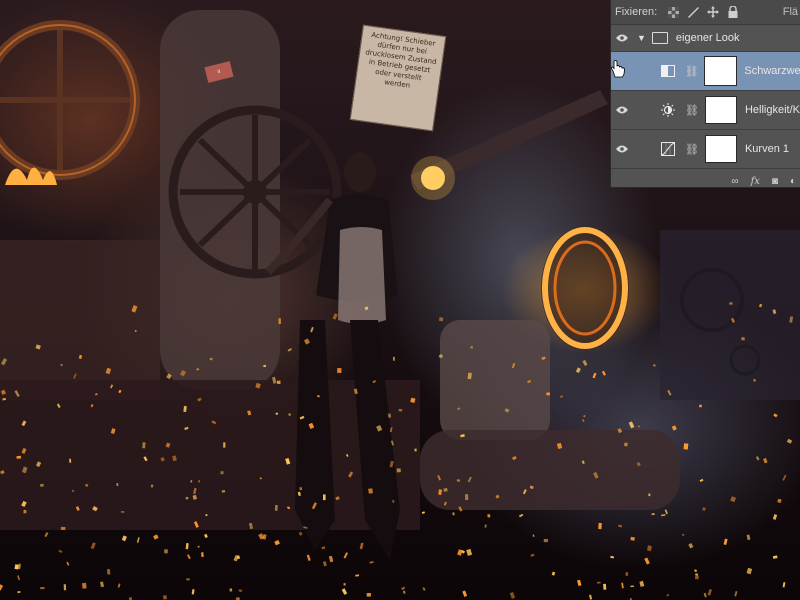 The width and height of the screenshot is (800, 600). I want to click on mask-icon: ◙, so click(775, 181).